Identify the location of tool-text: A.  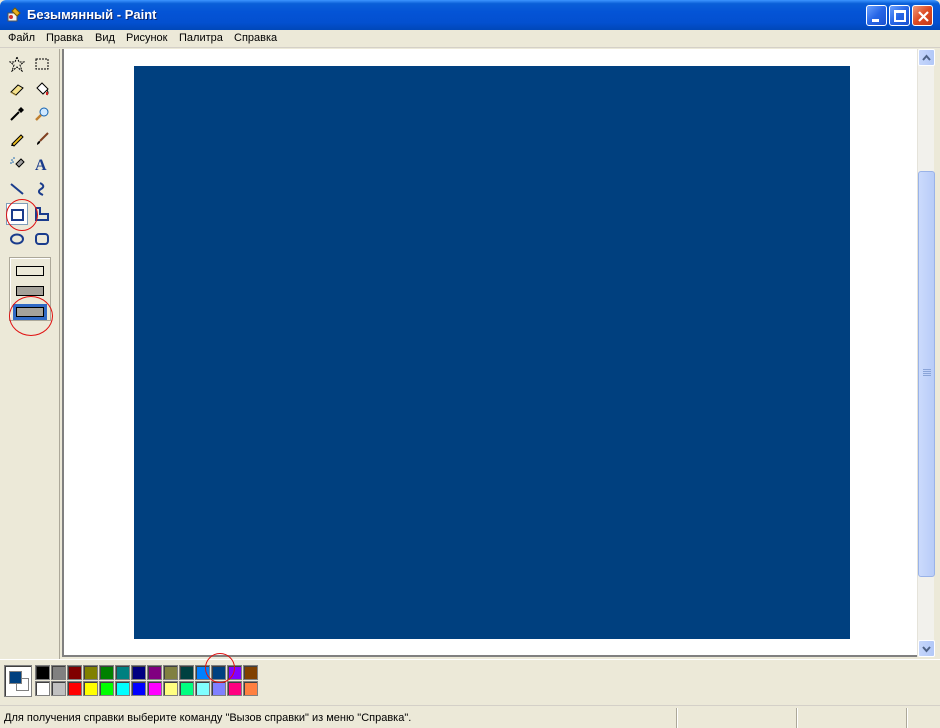
(42, 164).